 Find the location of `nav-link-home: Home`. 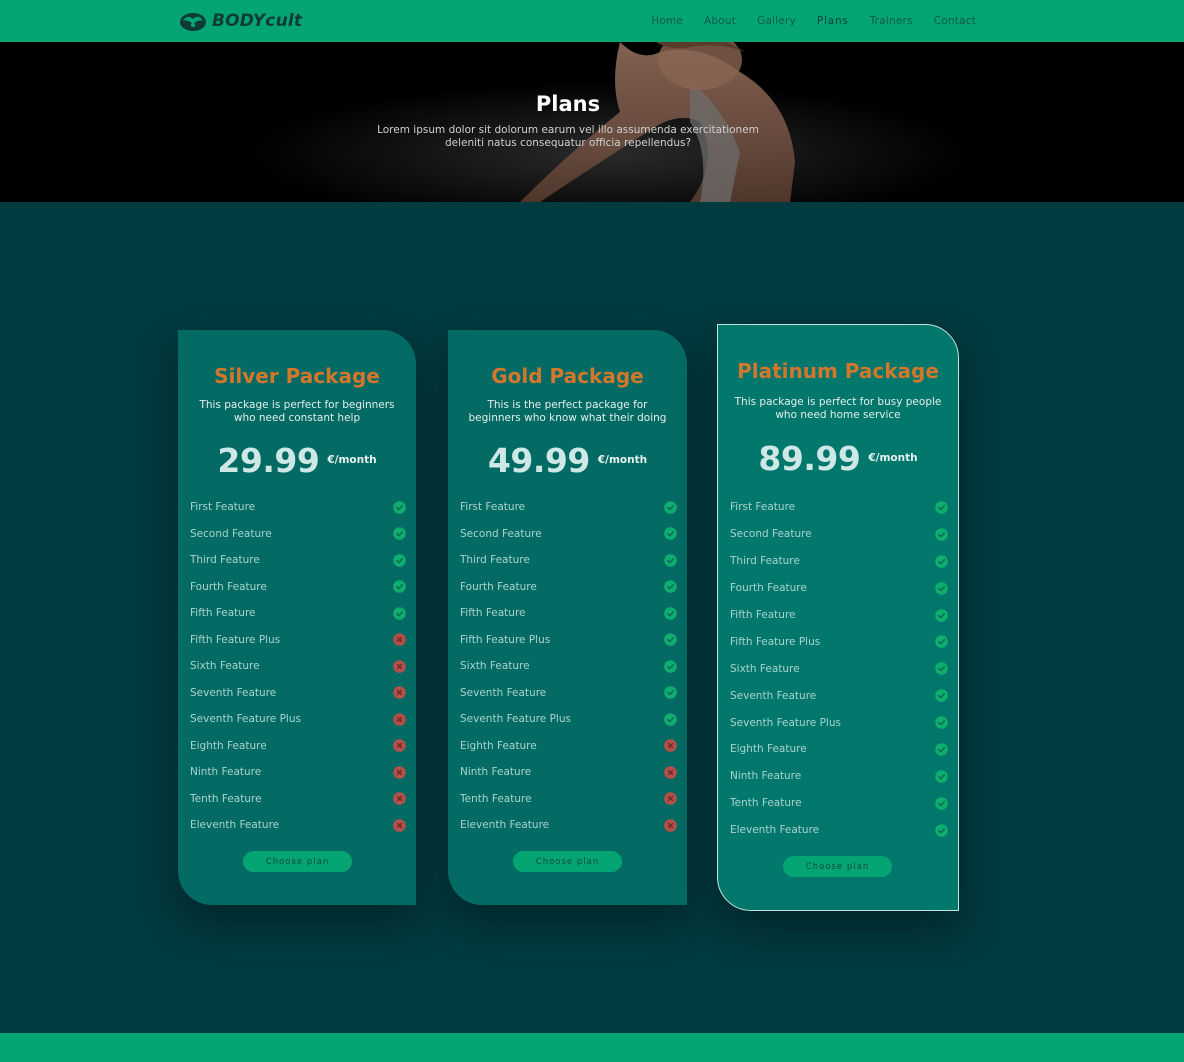

nav-link-home: Home is located at coordinates (667, 21).